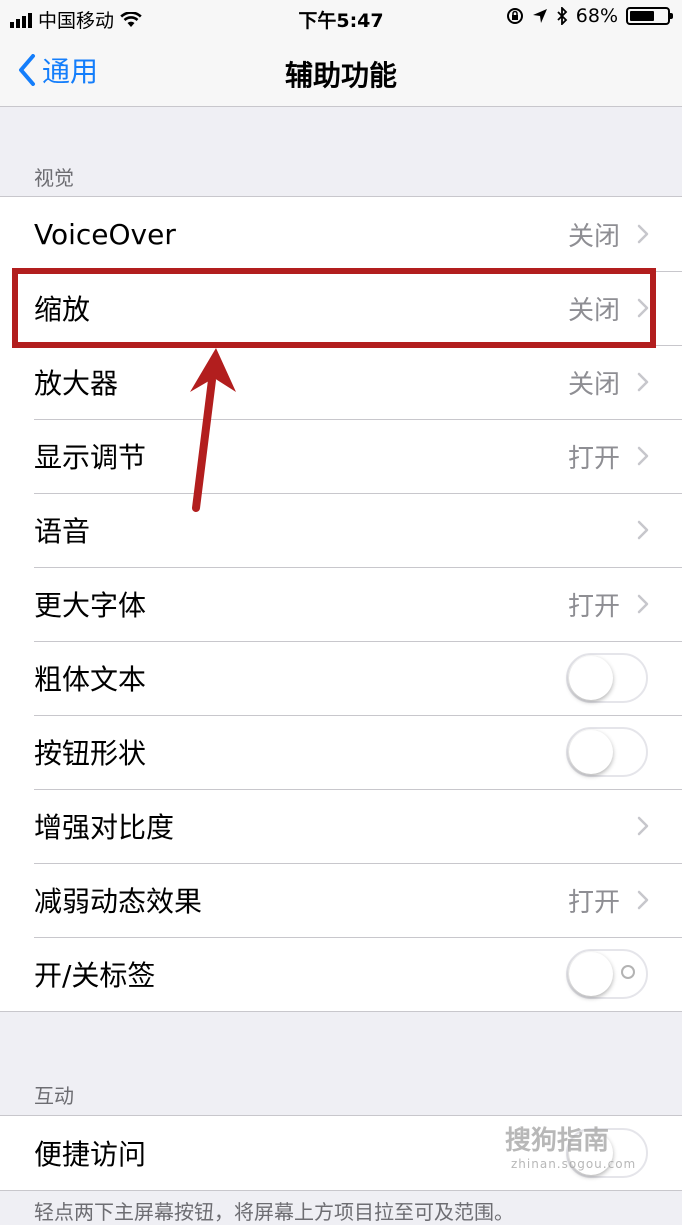 The image size is (682, 1225). What do you see at coordinates (62, 531) in the screenshot?
I see `row-label: 语音` at bounding box center [62, 531].